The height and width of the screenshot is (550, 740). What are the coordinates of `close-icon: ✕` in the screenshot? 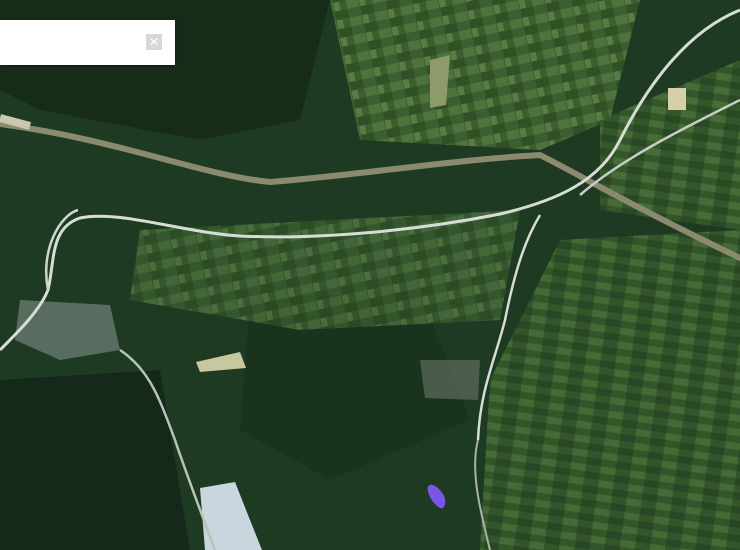 It's located at (154, 42).